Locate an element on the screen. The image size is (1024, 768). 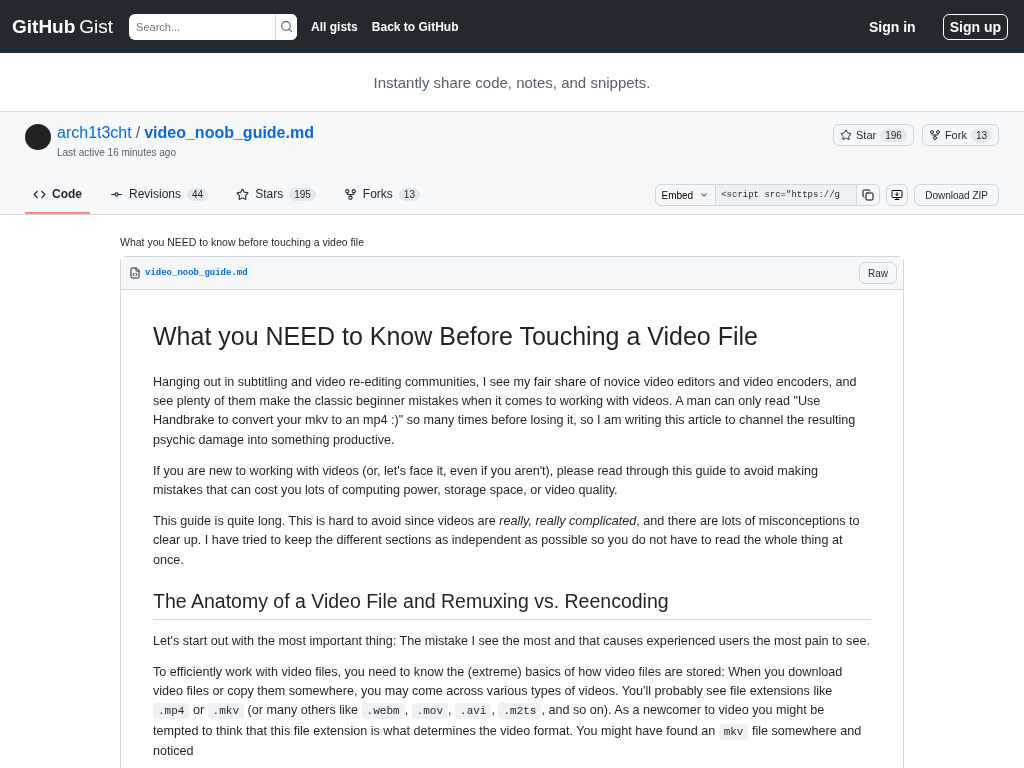
raw-button: Raw is located at coordinates (878, 273).